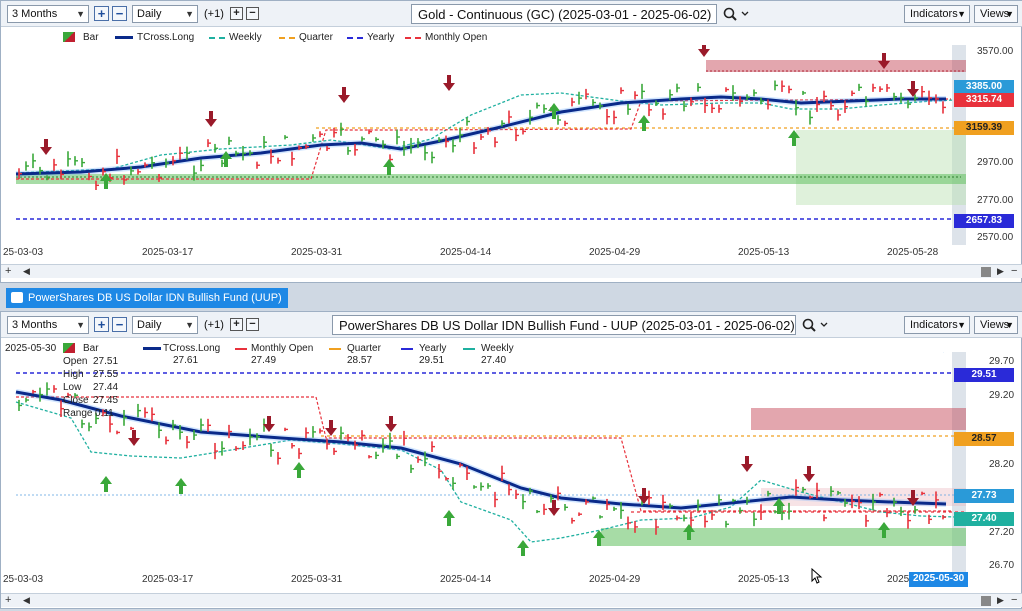  Describe the element at coordinates (35, 325) in the screenshot. I see `range-value: 3 Months` at that location.